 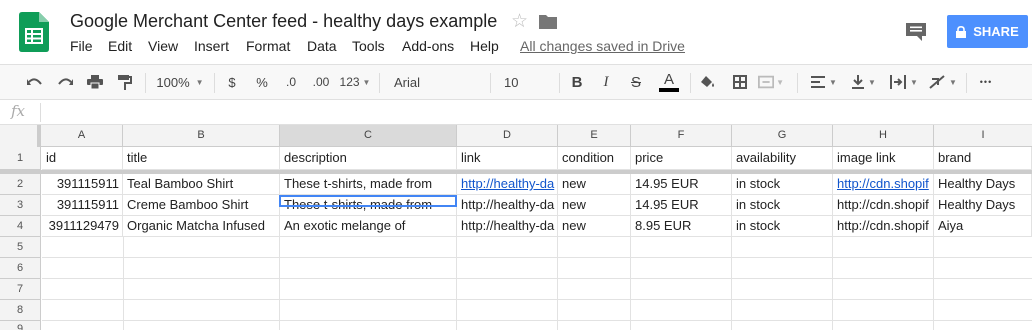 I want to click on row-header: 2, so click(x=20, y=184).